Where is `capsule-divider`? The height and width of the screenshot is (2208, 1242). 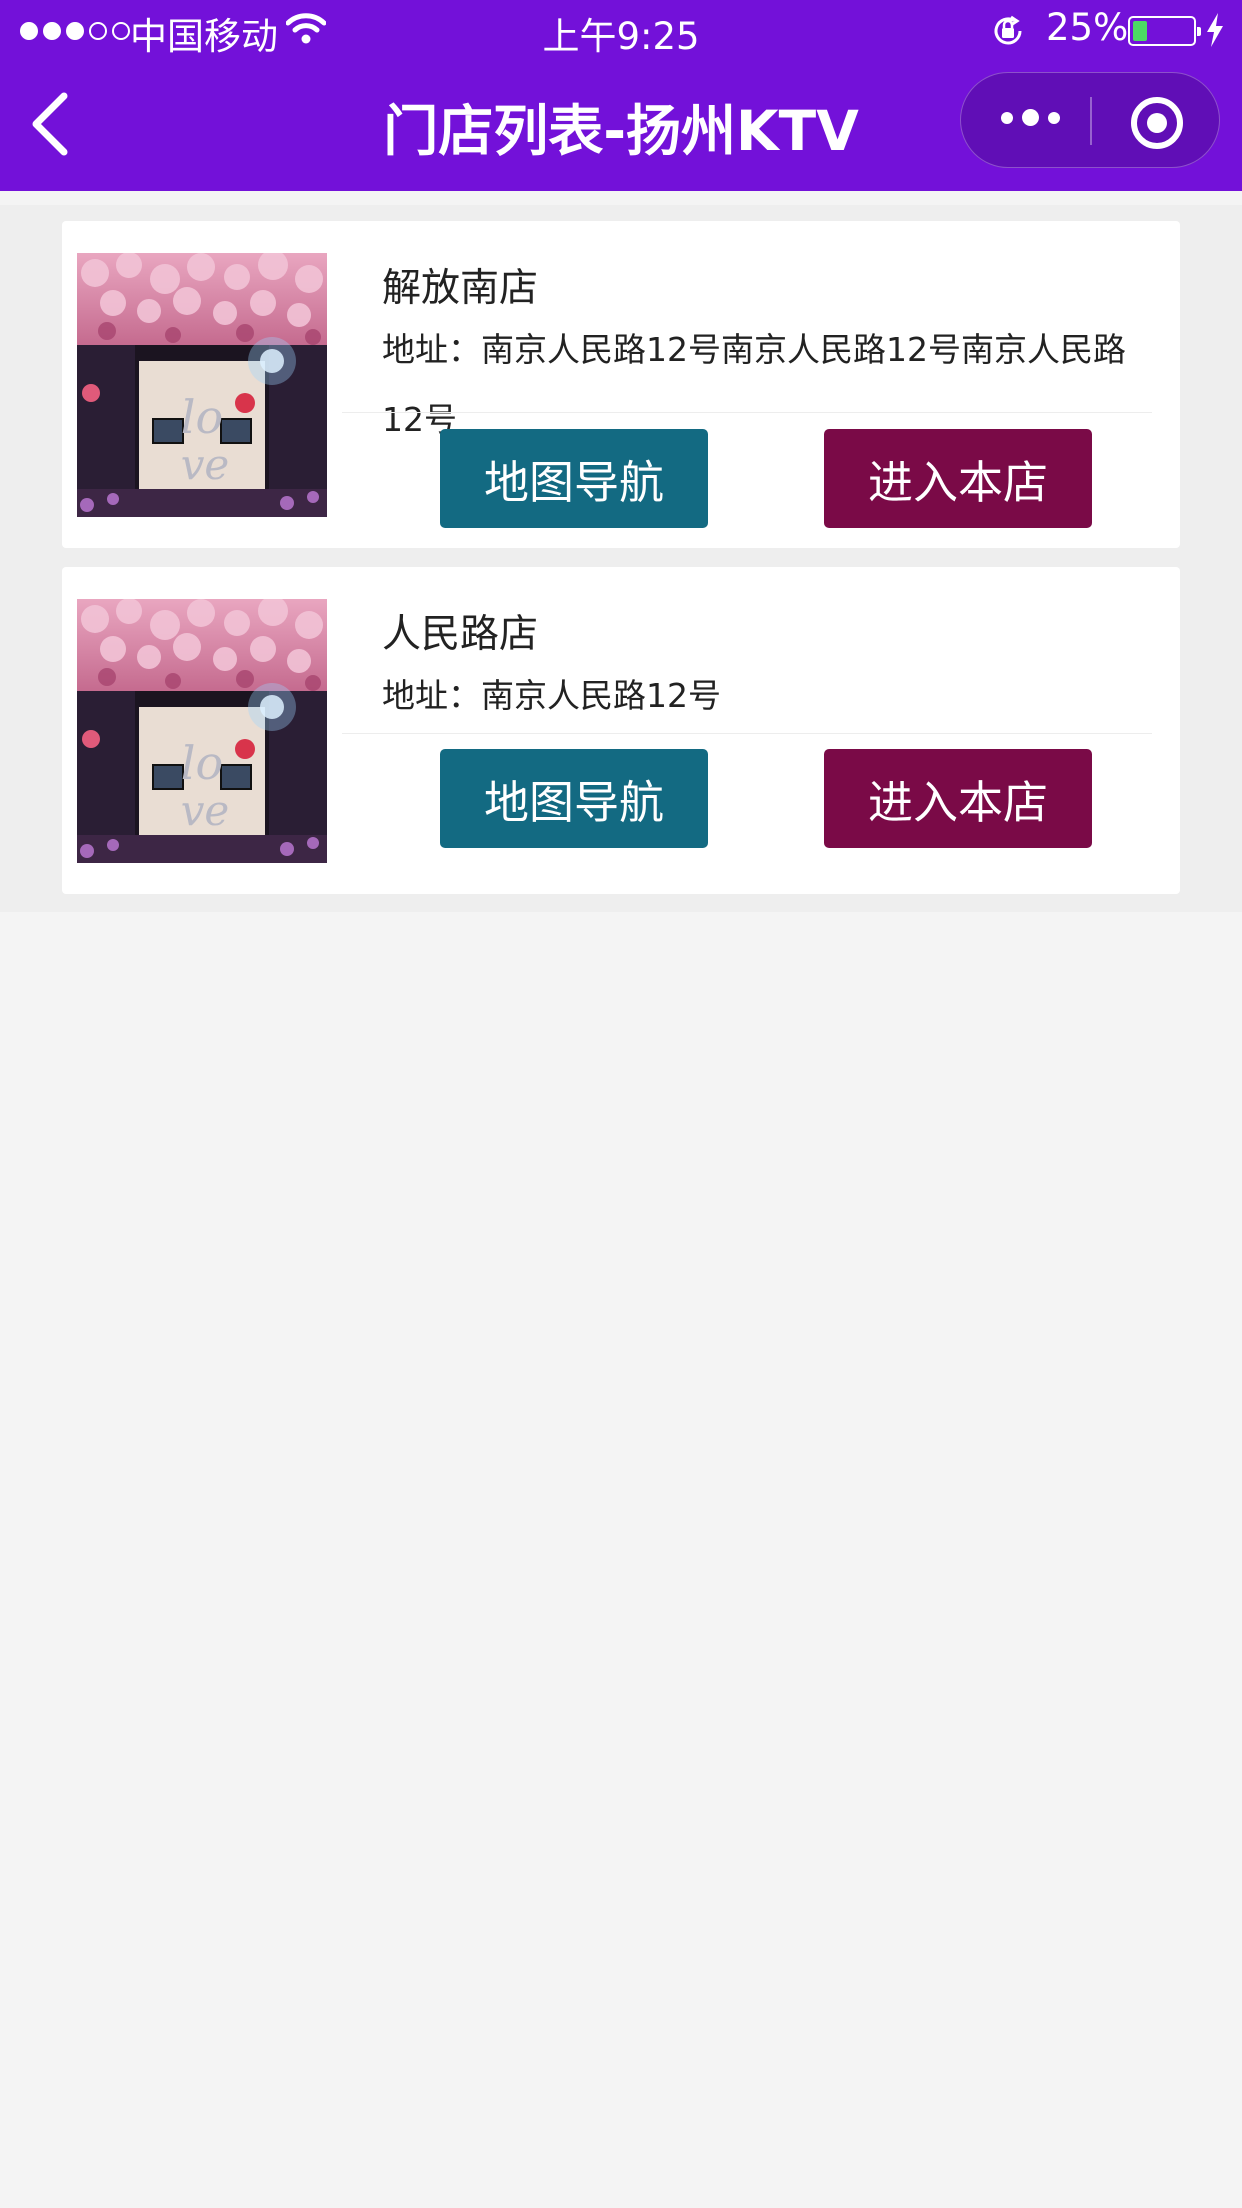 capsule-divider is located at coordinates (1091, 121).